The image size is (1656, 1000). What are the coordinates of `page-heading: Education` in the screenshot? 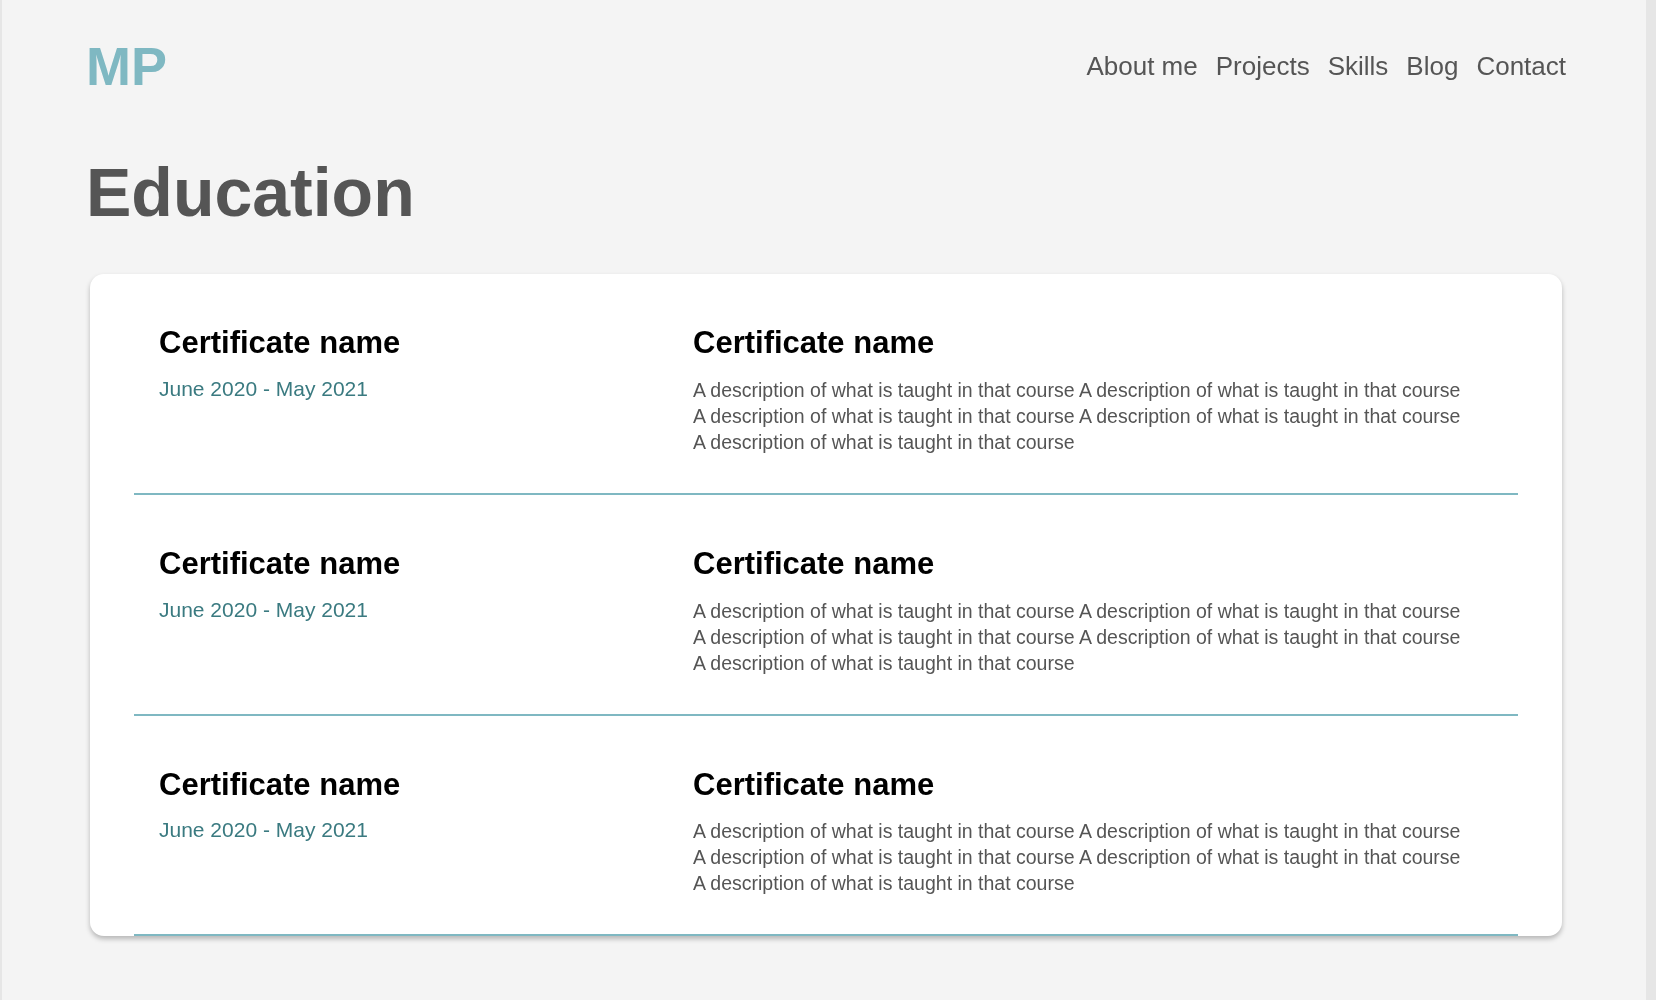 It's located at (251, 192).